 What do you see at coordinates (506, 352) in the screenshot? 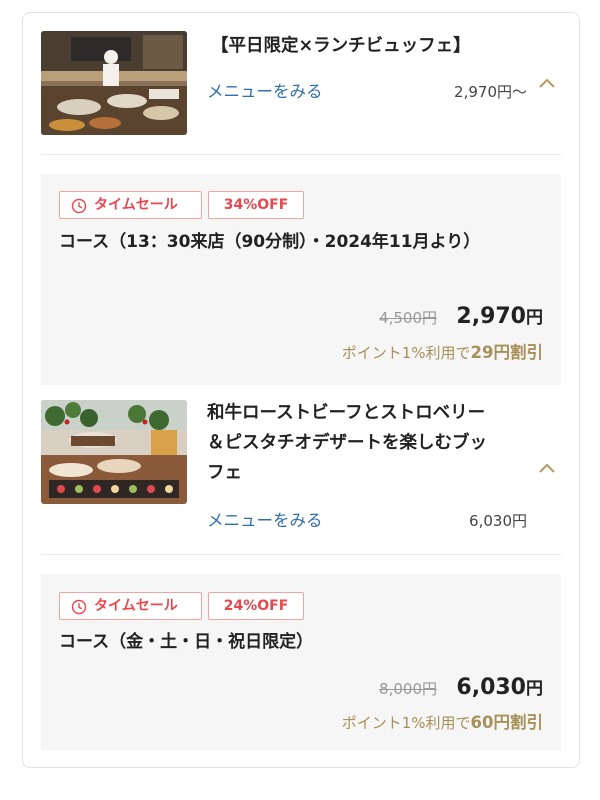
I see `course-1-point-amount: 29円割引` at bounding box center [506, 352].